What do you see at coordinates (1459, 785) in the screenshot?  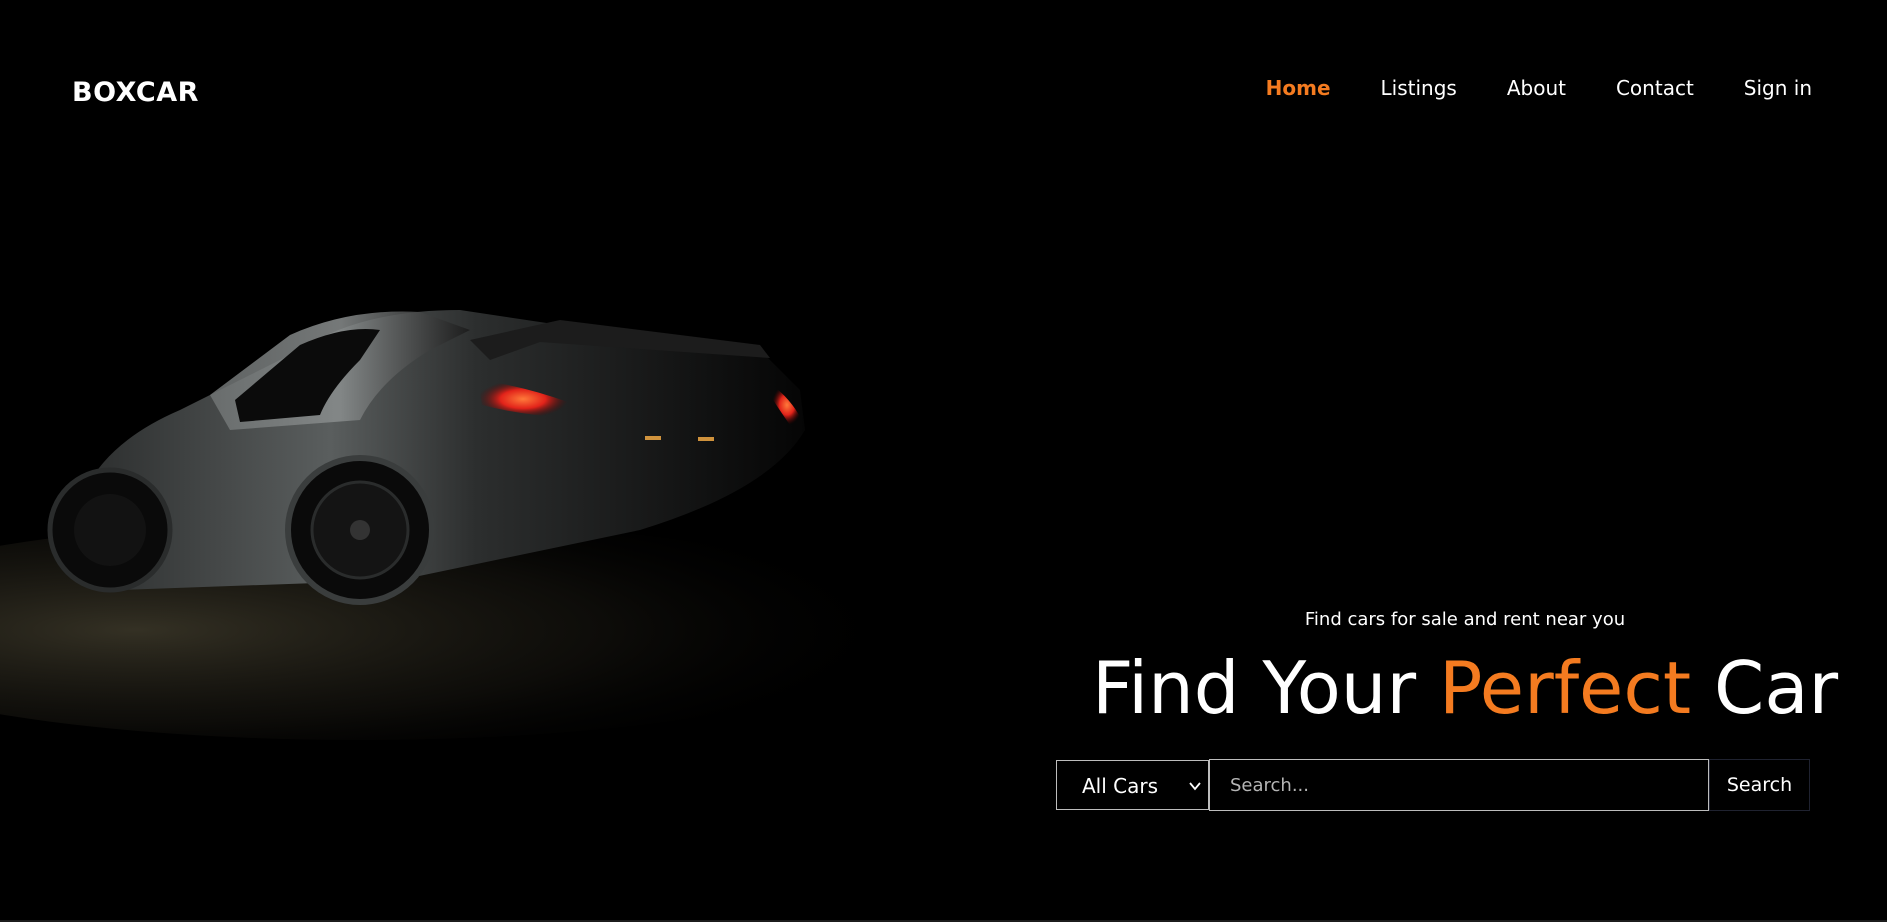 I see `search-input` at bounding box center [1459, 785].